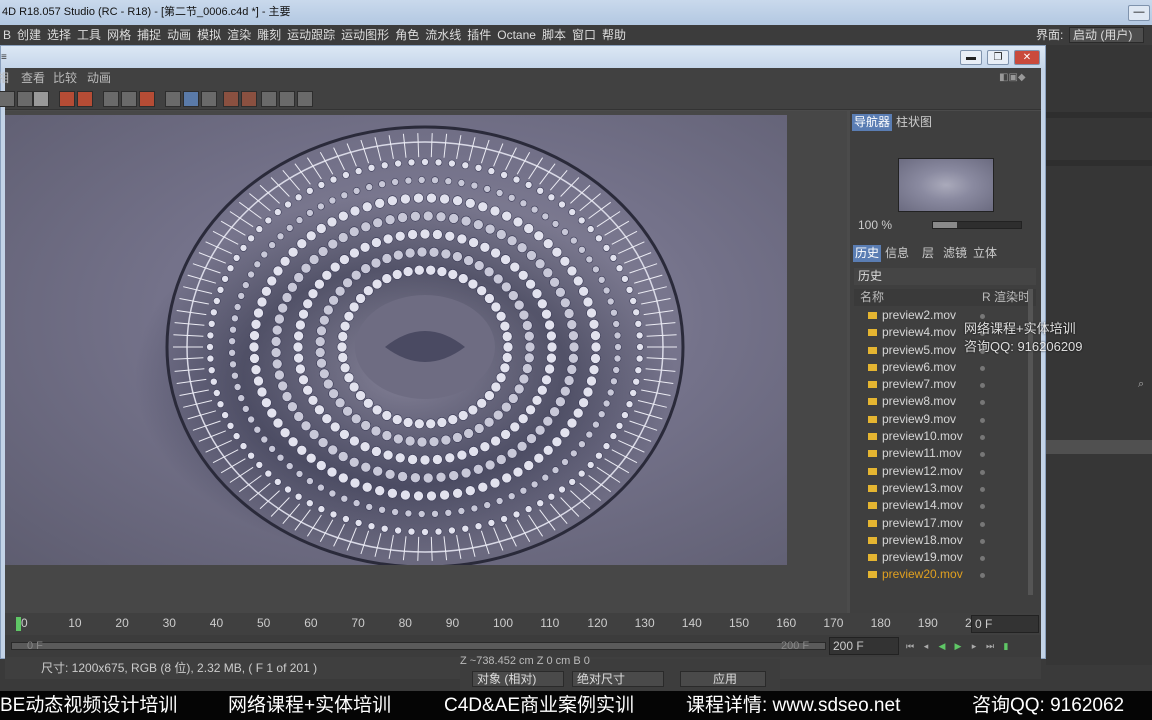 Image resolution: width=1152 pixels, height=720 pixels. What do you see at coordinates (418, 646) in the screenshot?
I see `range-slider` at bounding box center [418, 646].